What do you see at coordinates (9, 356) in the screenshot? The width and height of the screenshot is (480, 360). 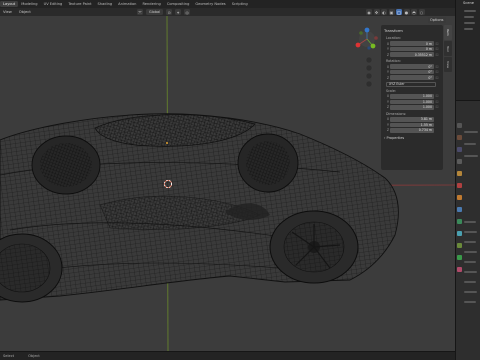 I see `status-select: Select` at bounding box center [9, 356].